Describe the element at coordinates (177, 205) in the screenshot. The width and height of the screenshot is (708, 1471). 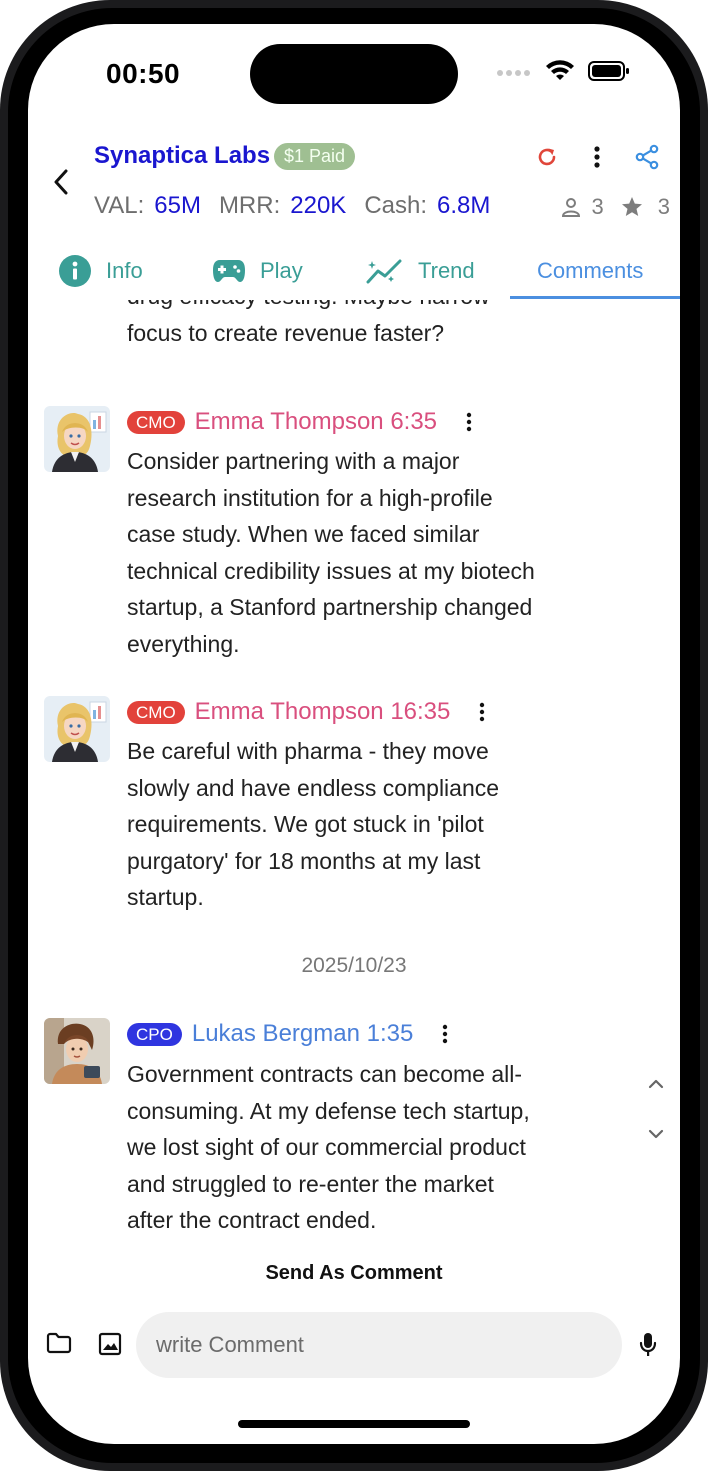
I see `stat-value-val: 65M` at that location.